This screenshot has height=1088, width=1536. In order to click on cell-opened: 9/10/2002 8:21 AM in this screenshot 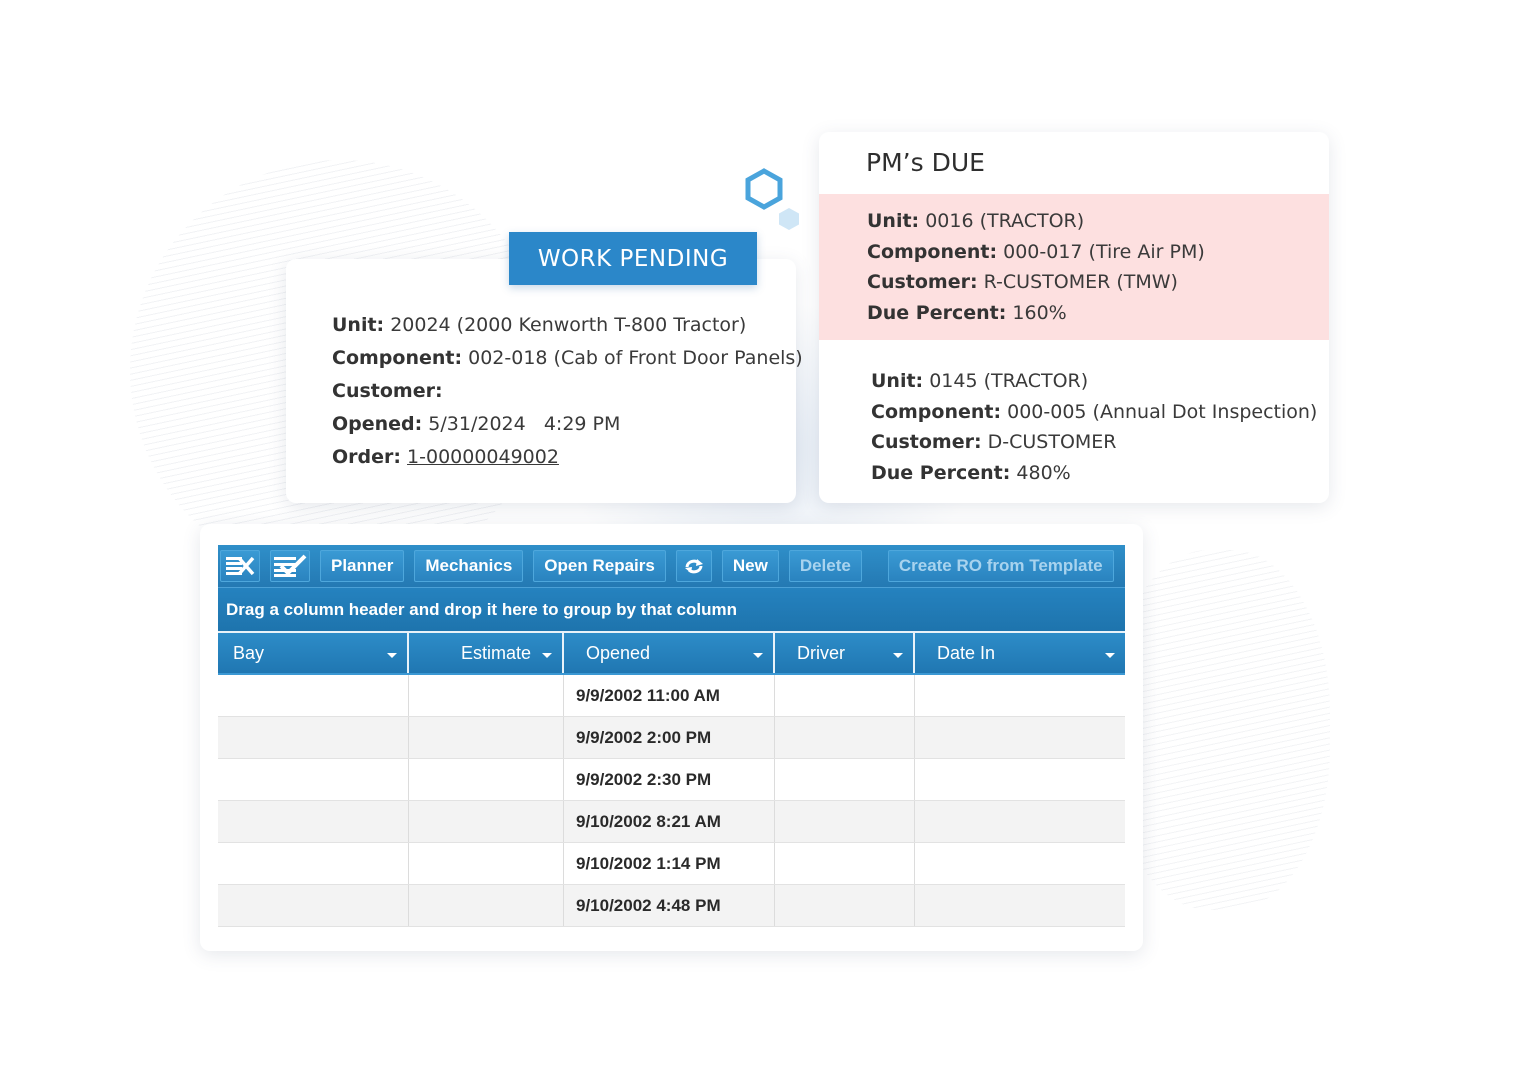, I will do `click(669, 821)`.